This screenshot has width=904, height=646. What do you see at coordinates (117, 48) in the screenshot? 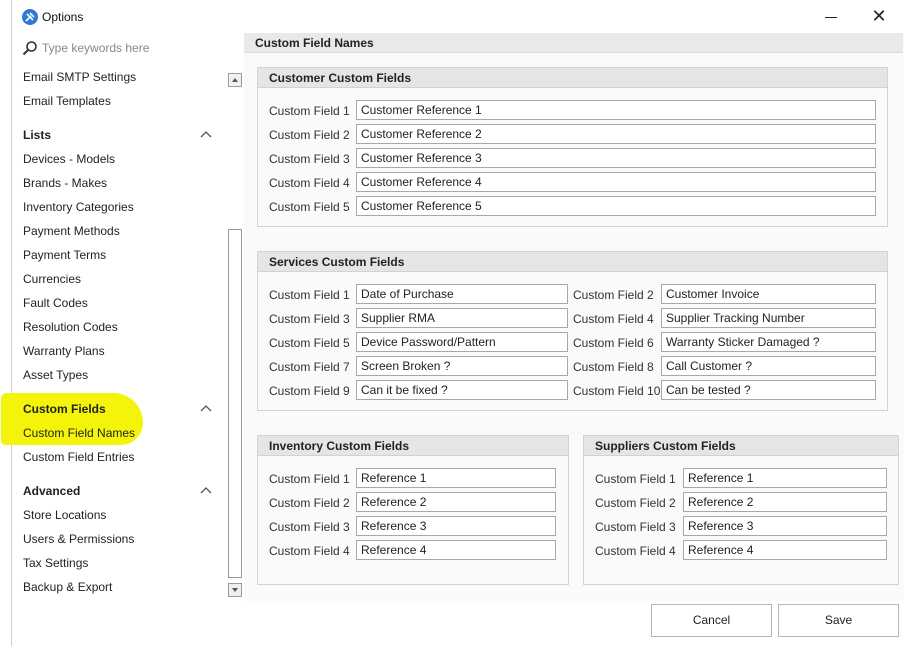
I see `search-input` at bounding box center [117, 48].